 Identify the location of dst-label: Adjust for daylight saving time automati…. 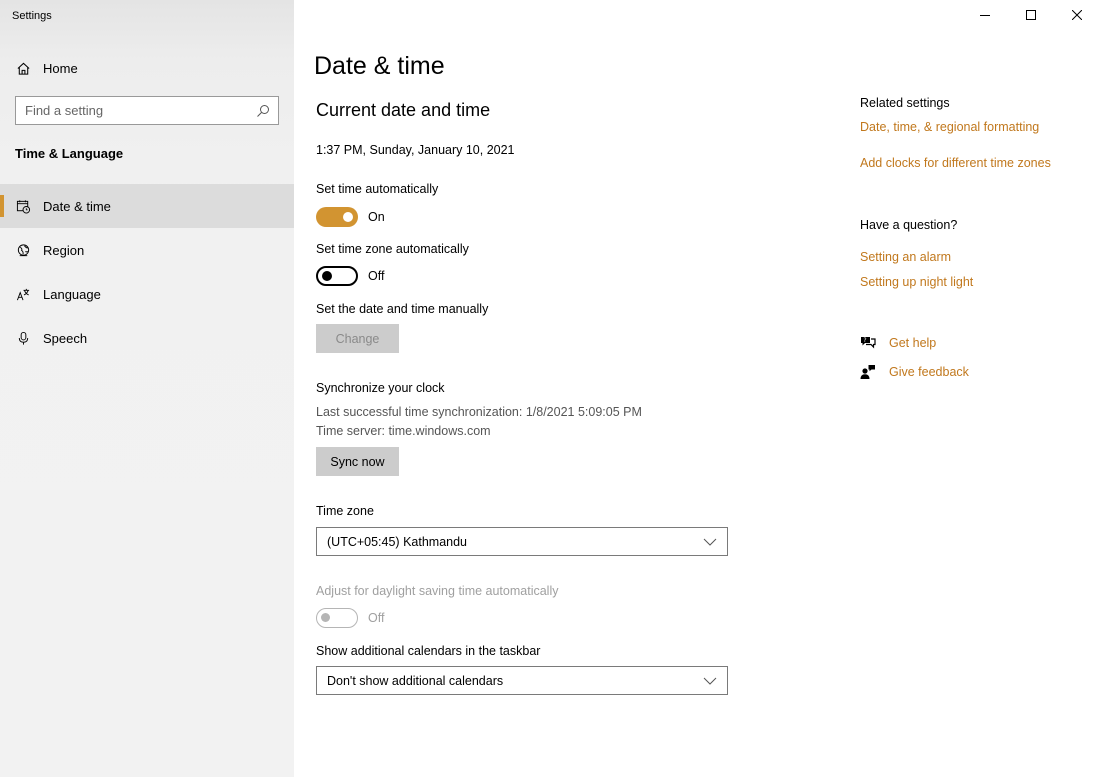
(437, 591).